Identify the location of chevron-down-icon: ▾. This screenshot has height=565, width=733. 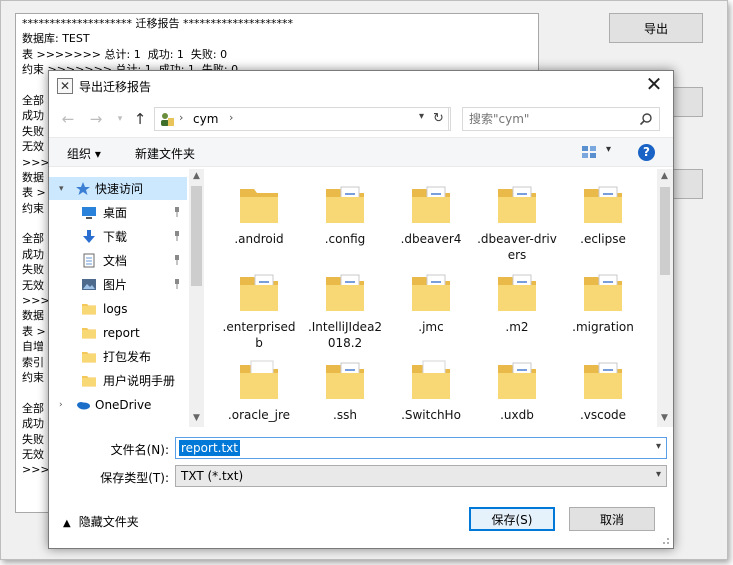
(61, 189).